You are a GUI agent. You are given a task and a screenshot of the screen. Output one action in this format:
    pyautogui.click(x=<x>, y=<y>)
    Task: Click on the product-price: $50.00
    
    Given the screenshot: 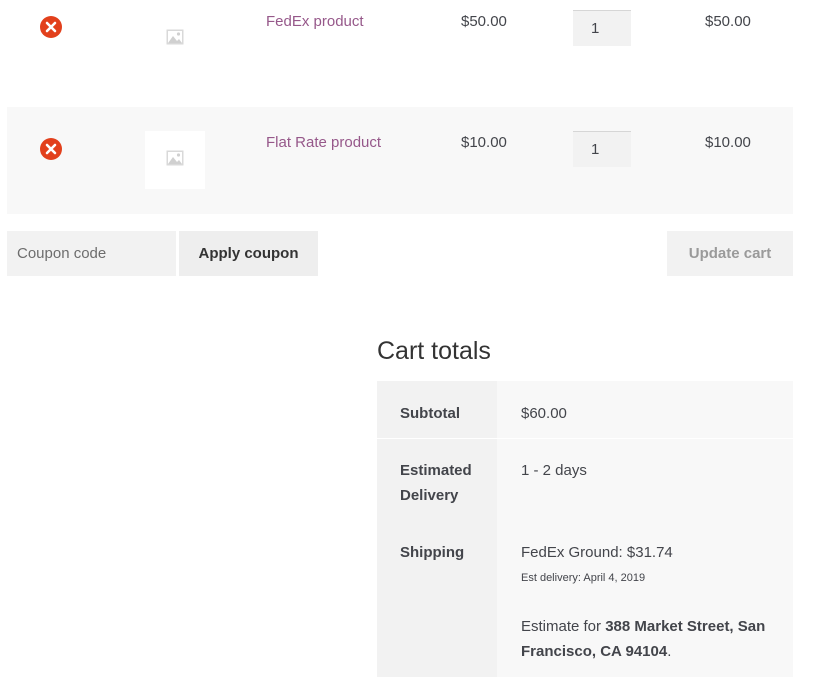 What is the action you would take?
    pyautogui.click(x=484, y=21)
    